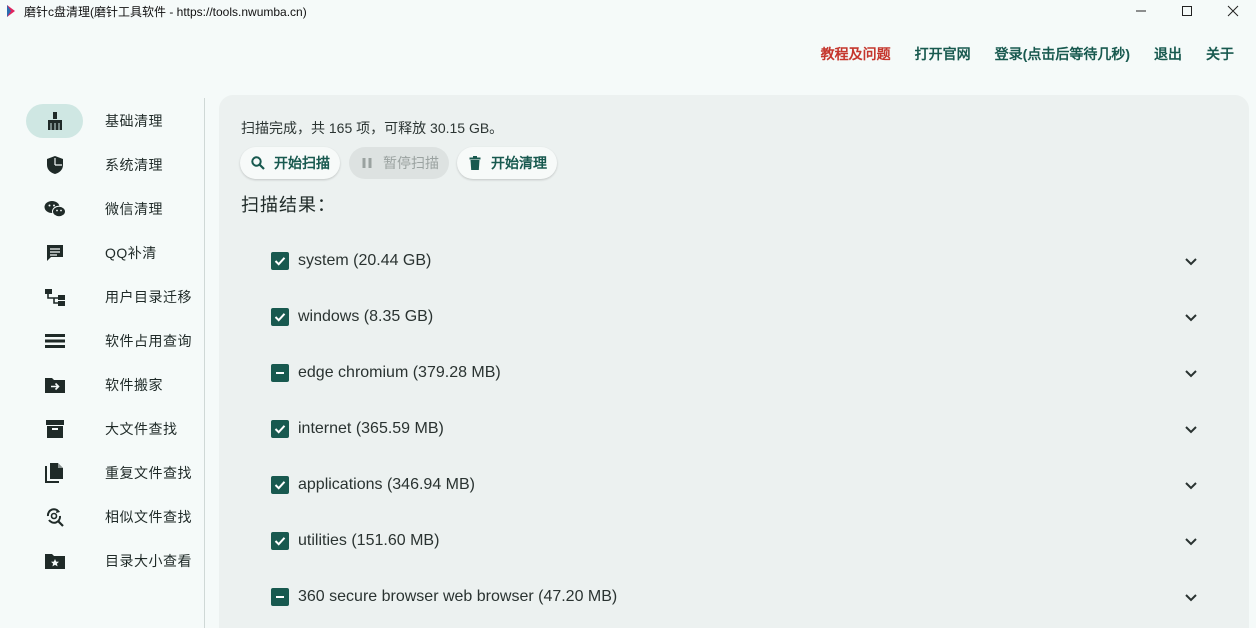  What do you see at coordinates (628, 11) in the screenshot?
I see `title-bar: 磨针c盘清理(磨针工具软件 - https://tools.nwumba.cn)` at bounding box center [628, 11].